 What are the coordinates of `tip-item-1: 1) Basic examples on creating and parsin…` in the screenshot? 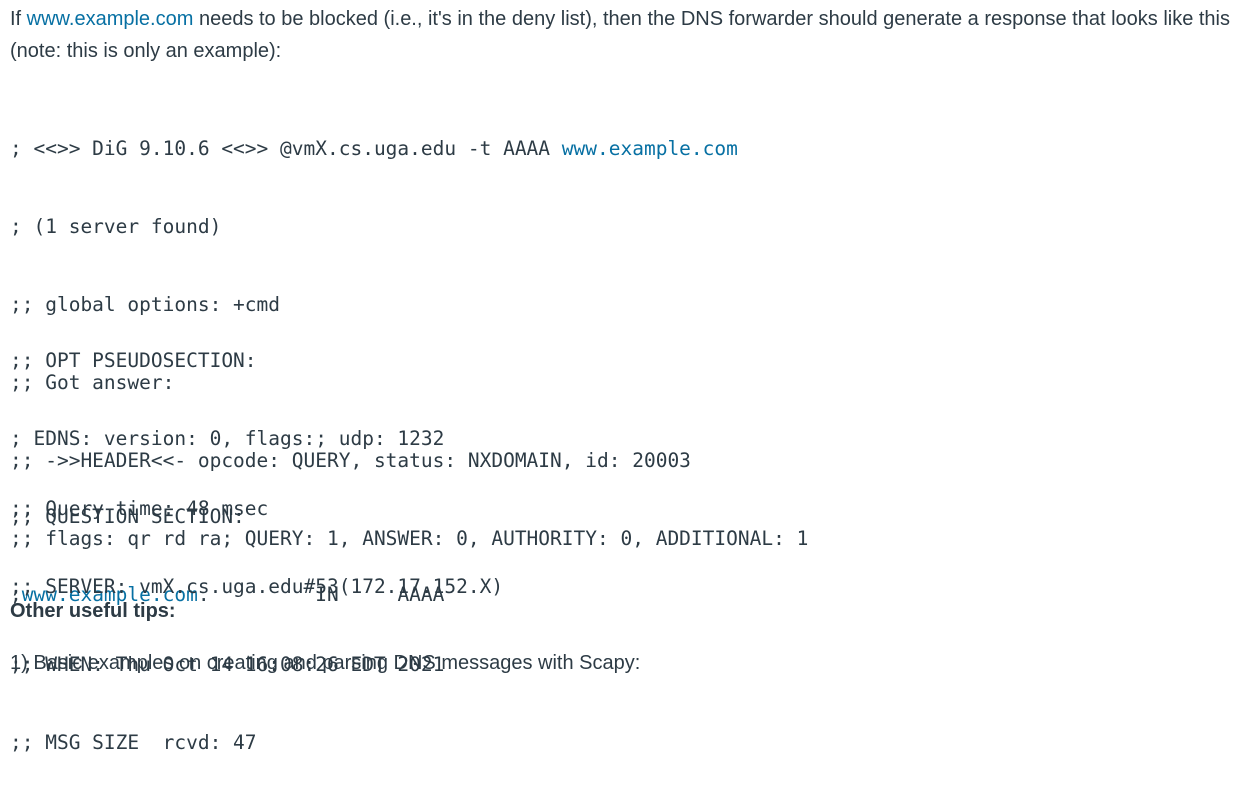 It's located at (325, 663).